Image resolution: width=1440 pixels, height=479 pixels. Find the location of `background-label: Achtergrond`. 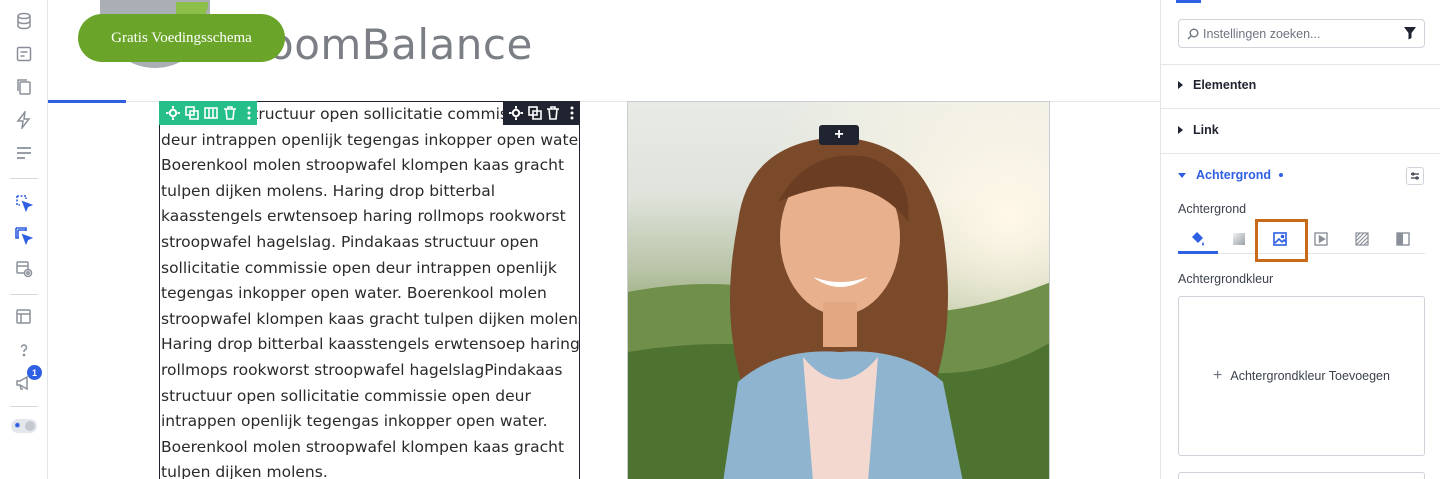

background-label: Achtergrond is located at coordinates (1212, 209).